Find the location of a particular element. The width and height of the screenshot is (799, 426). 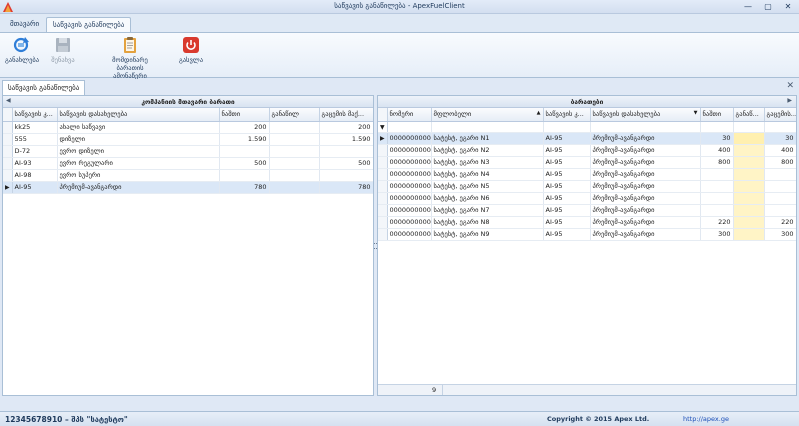

owner-cell: სატესტ, ეგარი N9 is located at coordinates (487, 234).